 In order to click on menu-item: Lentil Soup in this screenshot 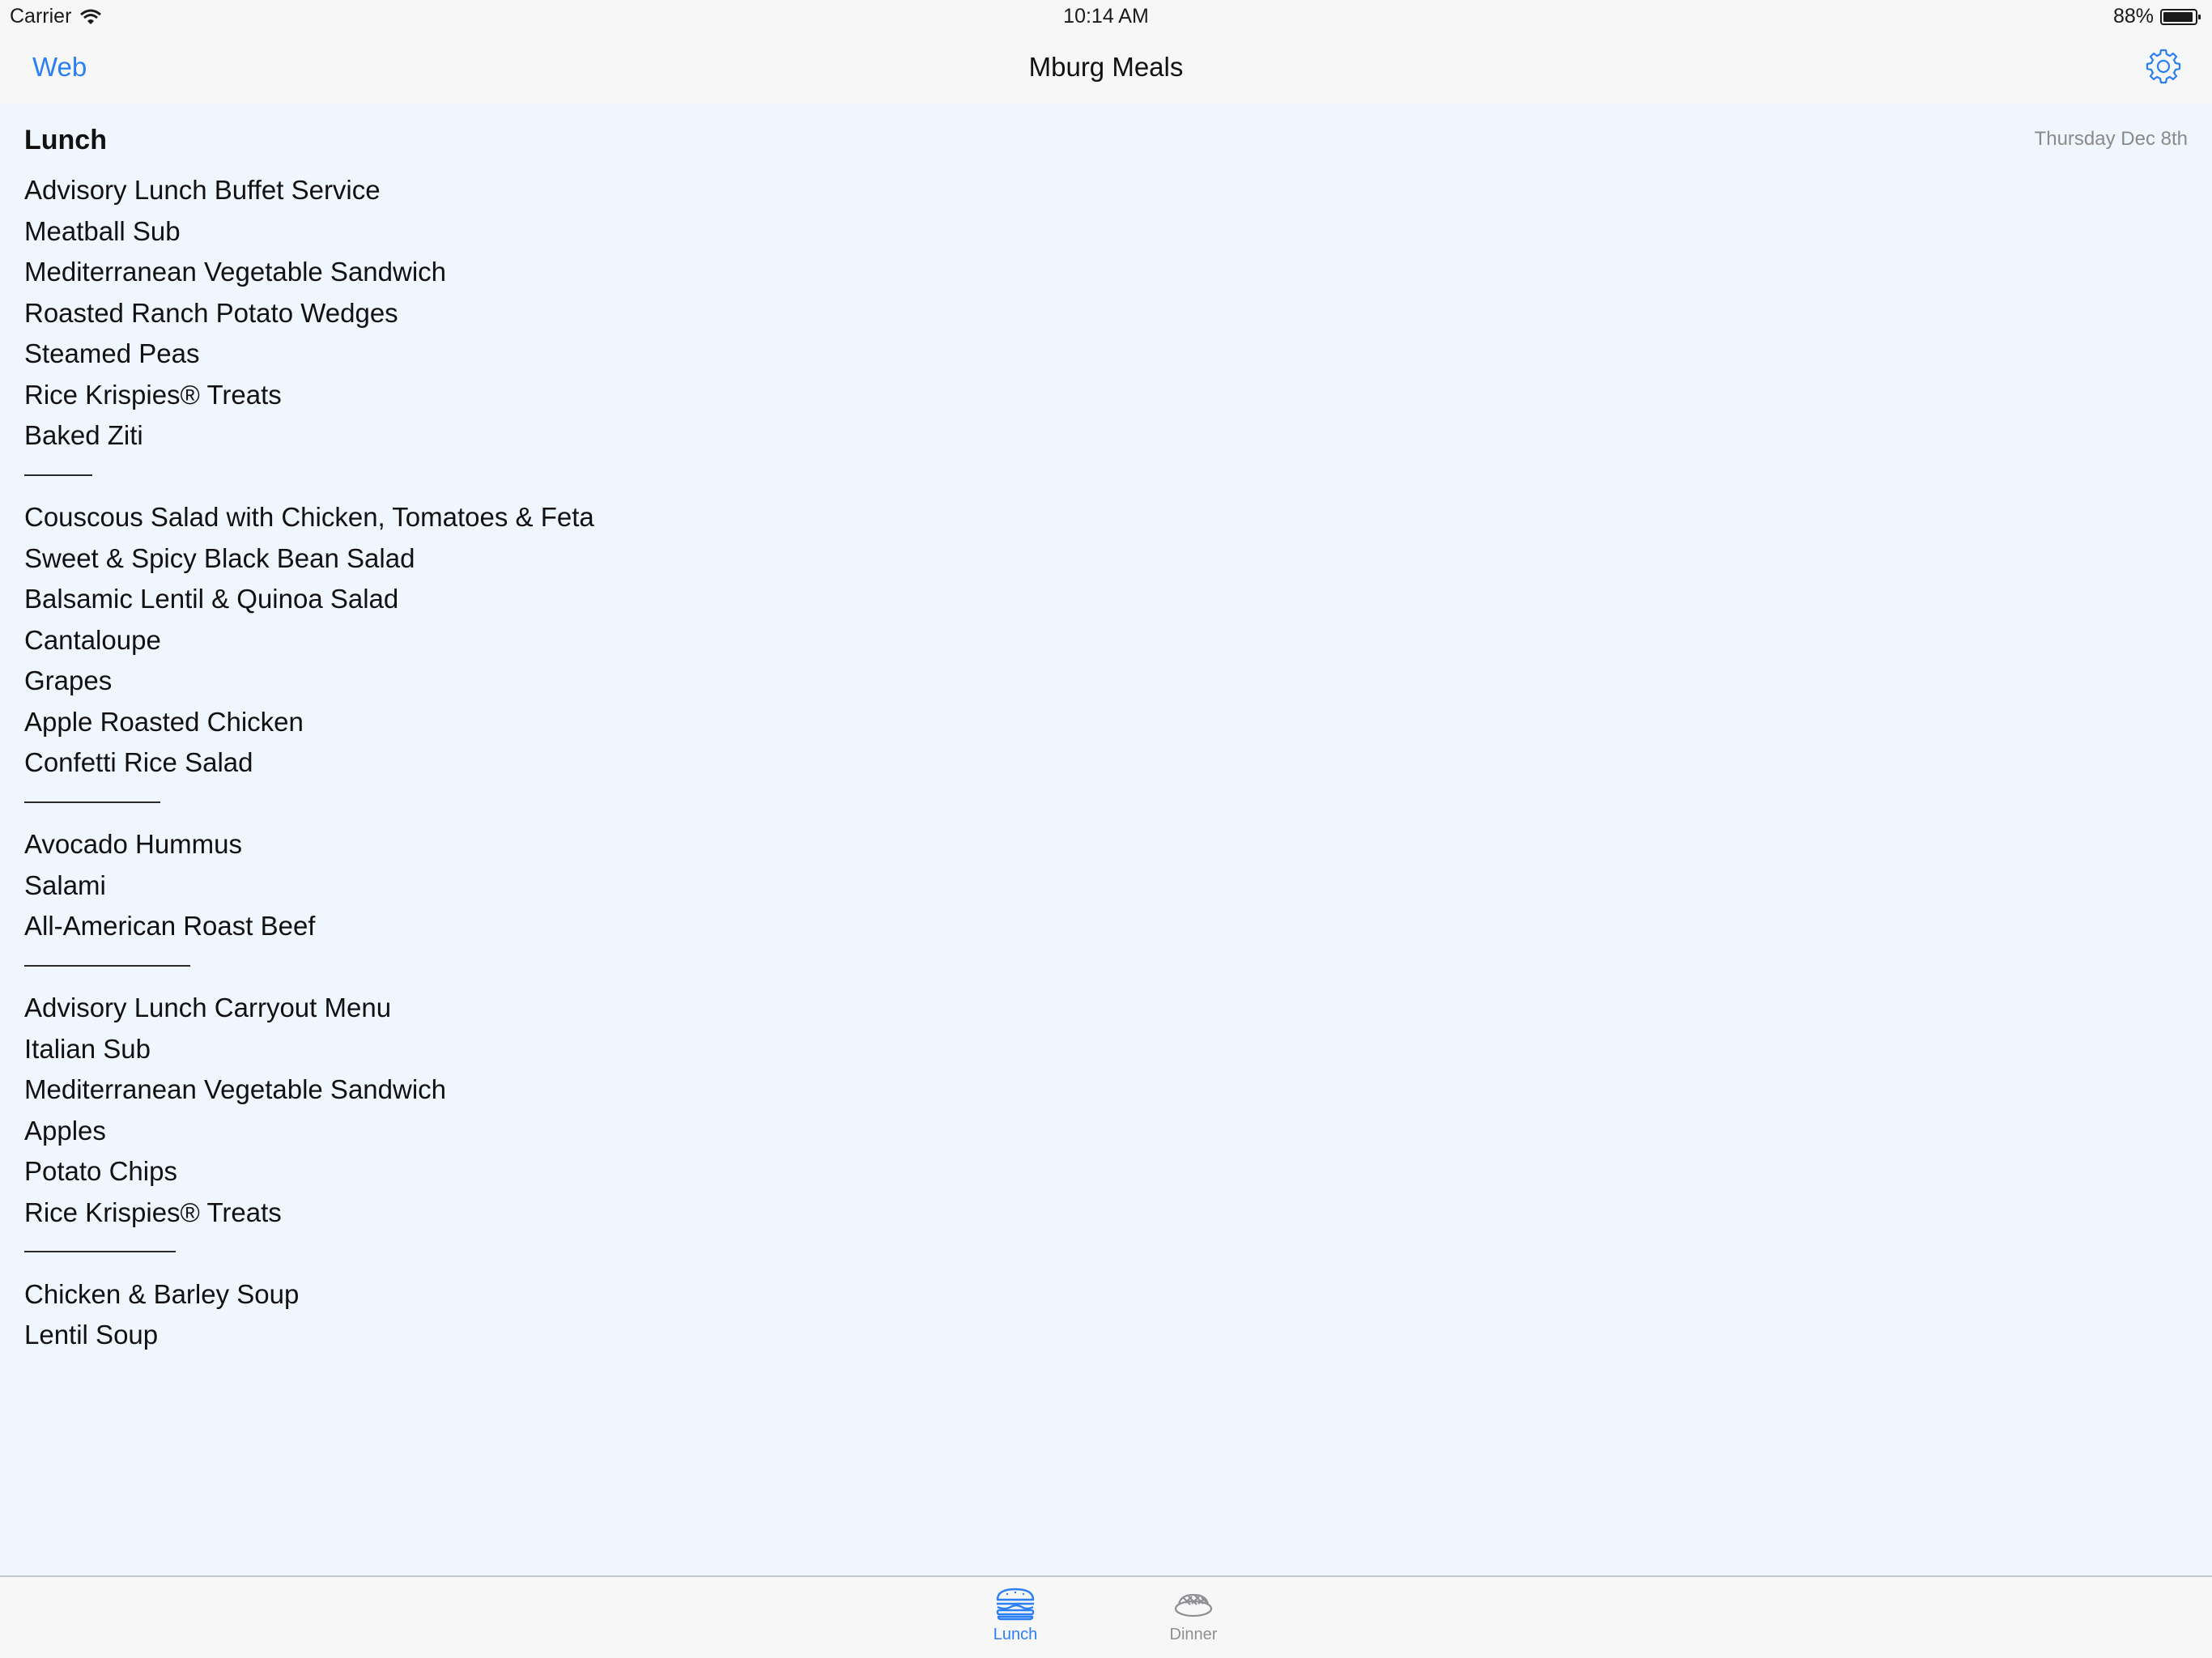, I will do `click(92, 1335)`.